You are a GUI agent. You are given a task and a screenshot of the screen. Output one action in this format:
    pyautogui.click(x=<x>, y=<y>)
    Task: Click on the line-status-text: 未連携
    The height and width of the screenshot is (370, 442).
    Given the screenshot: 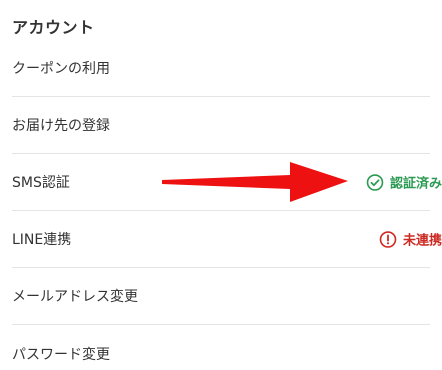 What is the action you would take?
    pyautogui.click(x=422, y=241)
    